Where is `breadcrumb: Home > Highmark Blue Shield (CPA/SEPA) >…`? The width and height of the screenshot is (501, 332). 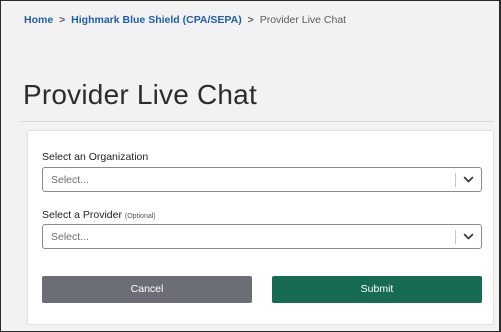 breadcrumb: Home > Highmark Blue Shield (CPA/SEPA) >… is located at coordinates (185, 20).